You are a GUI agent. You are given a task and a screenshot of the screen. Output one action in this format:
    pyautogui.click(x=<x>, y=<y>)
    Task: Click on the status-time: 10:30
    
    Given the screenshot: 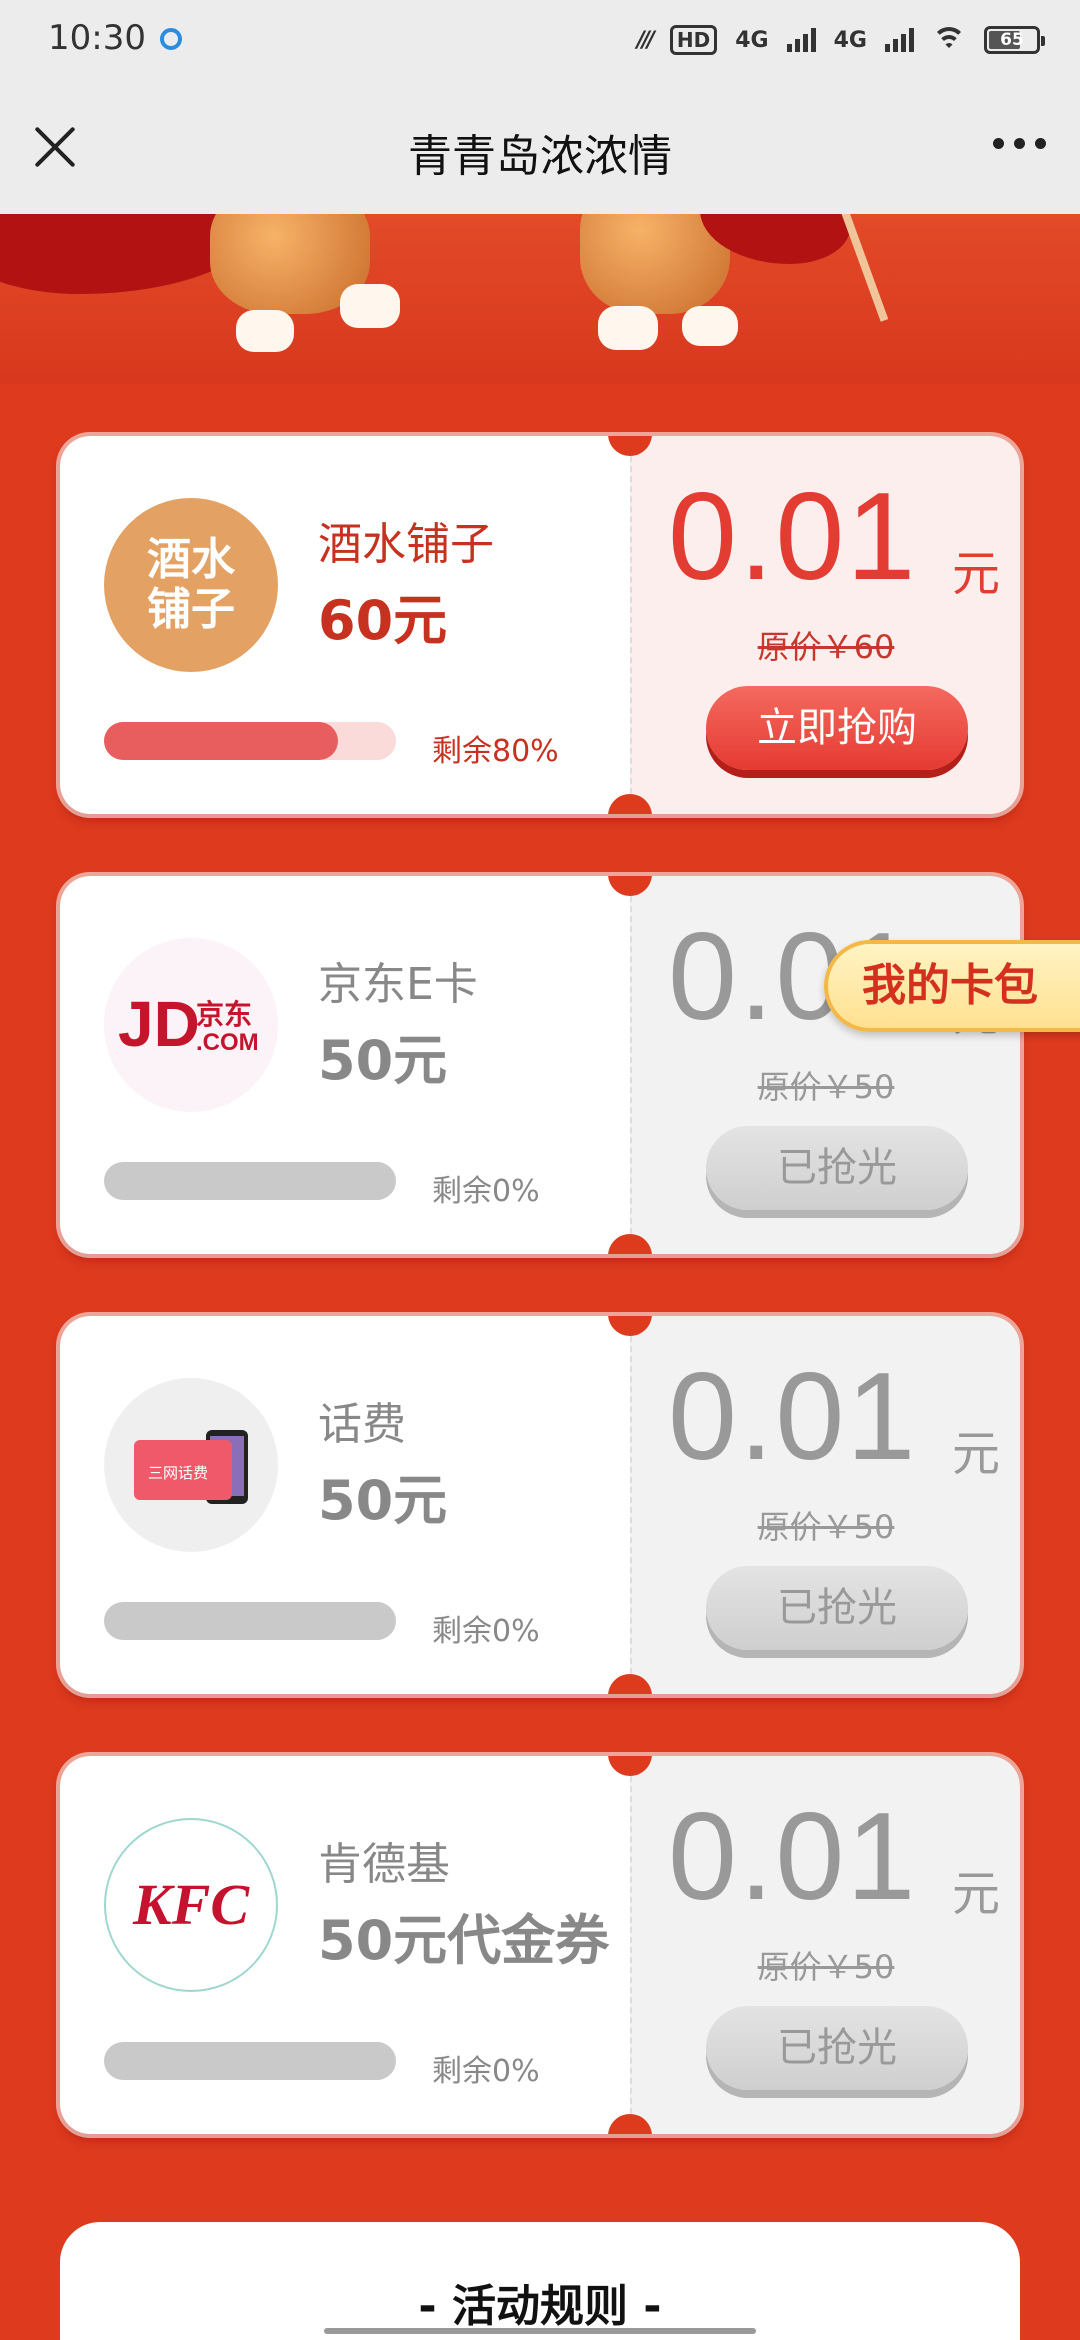 What is the action you would take?
    pyautogui.click(x=97, y=38)
    